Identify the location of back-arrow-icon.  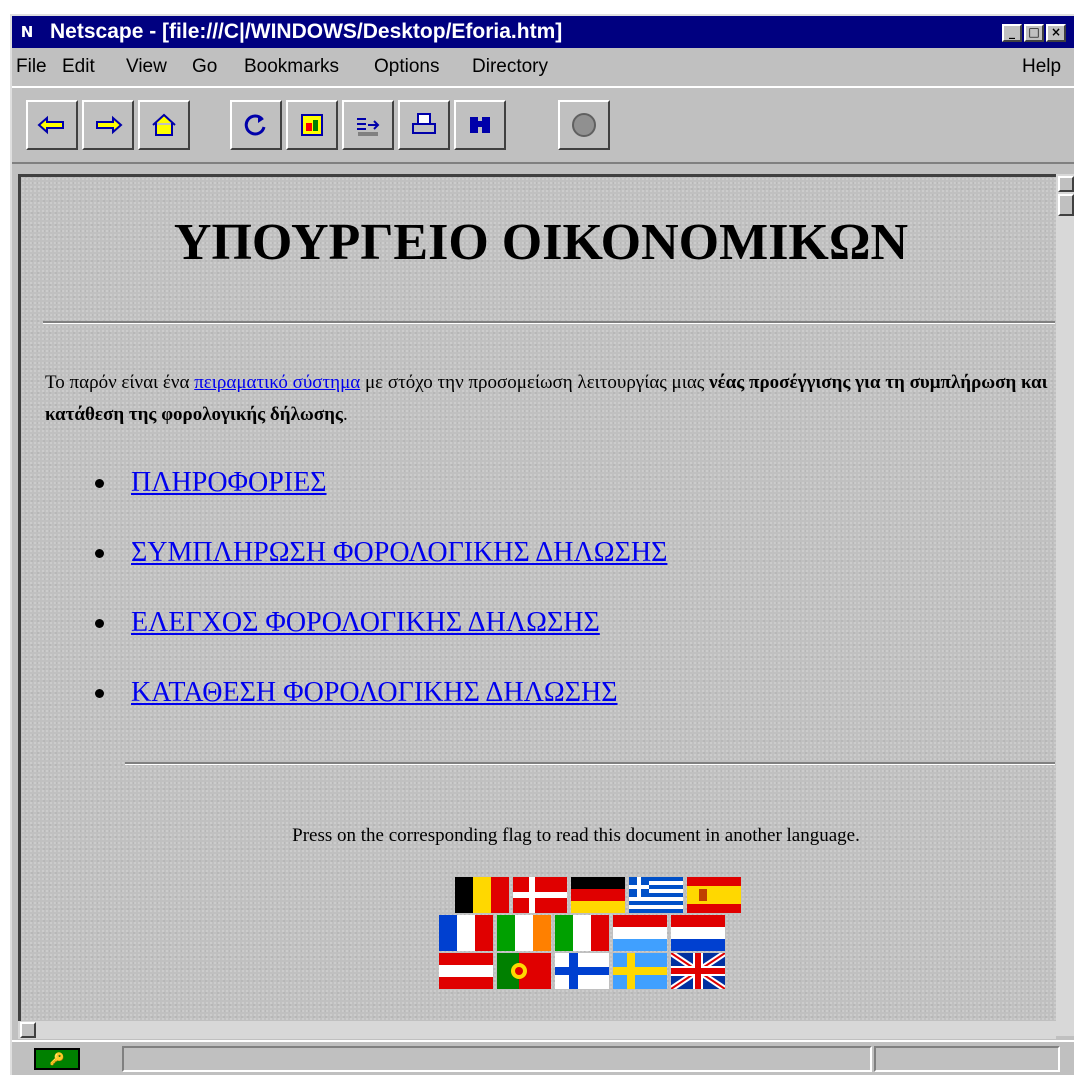
(50, 125).